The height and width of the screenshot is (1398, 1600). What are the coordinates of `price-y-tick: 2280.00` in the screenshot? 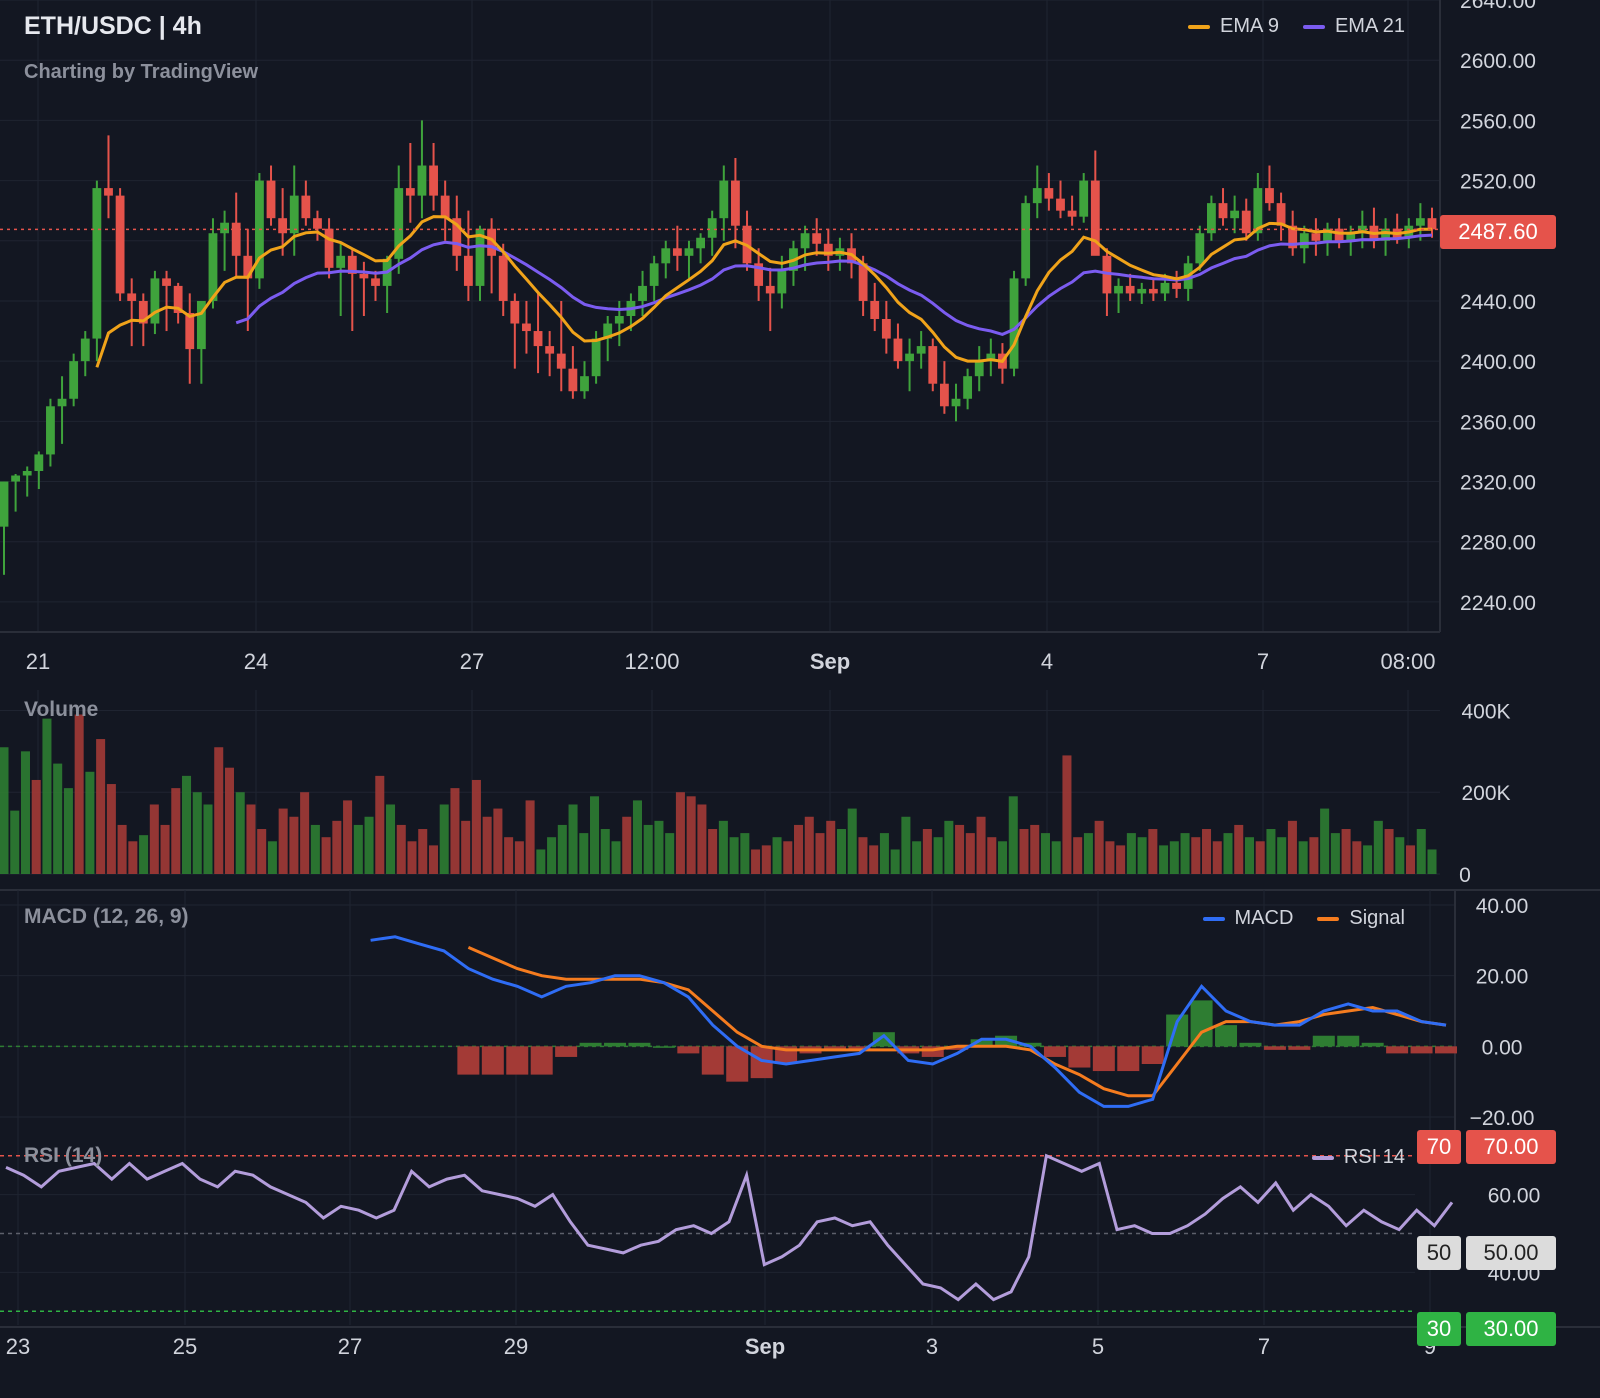 It's located at (1498, 543).